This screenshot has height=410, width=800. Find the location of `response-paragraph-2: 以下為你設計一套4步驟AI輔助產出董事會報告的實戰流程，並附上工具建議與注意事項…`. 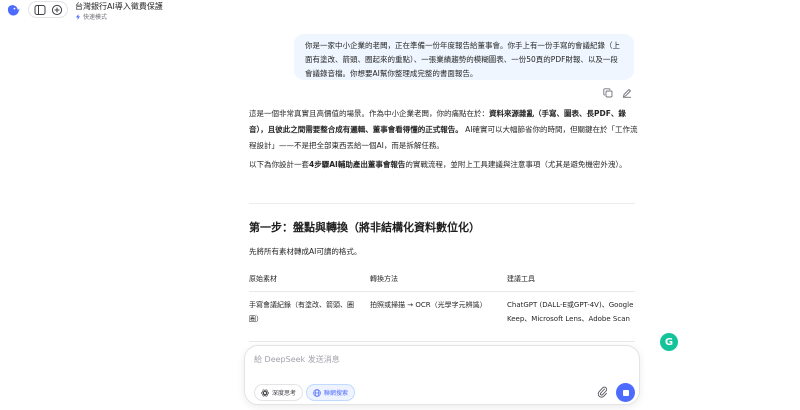

response-paragraph-2: 以下為你設計一套4步驟AI輔助產出董事會報告的實戰流程，並附上工具建議與注意事項… is located at coordinates (444, 165).